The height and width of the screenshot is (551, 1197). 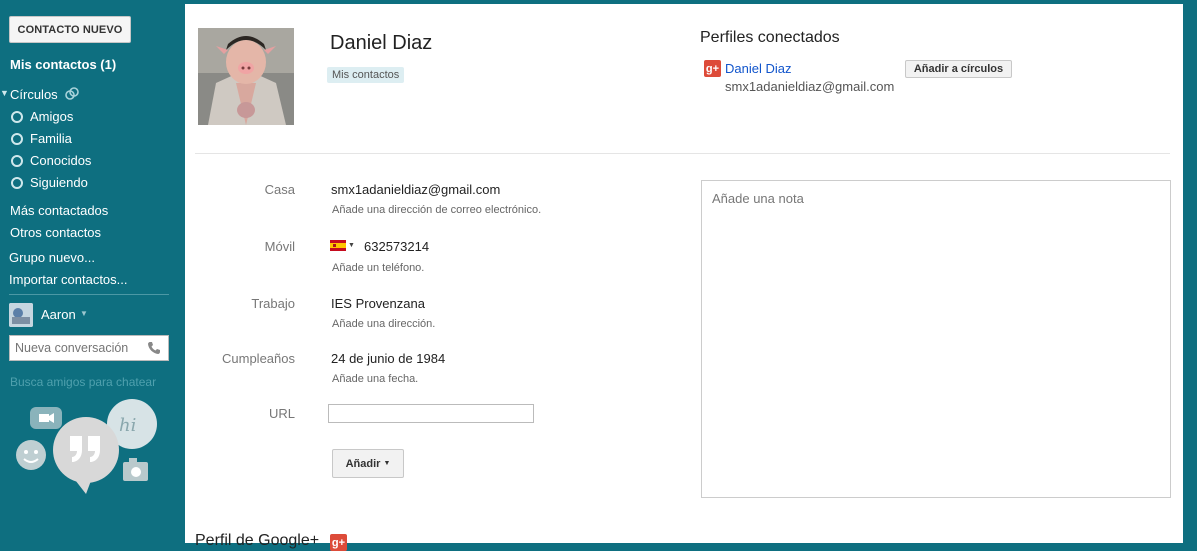 What do you see at coordinates (396, 246) in the screenshot?
I see `mobile-value: 632573214` at bounding box center [396, 246].